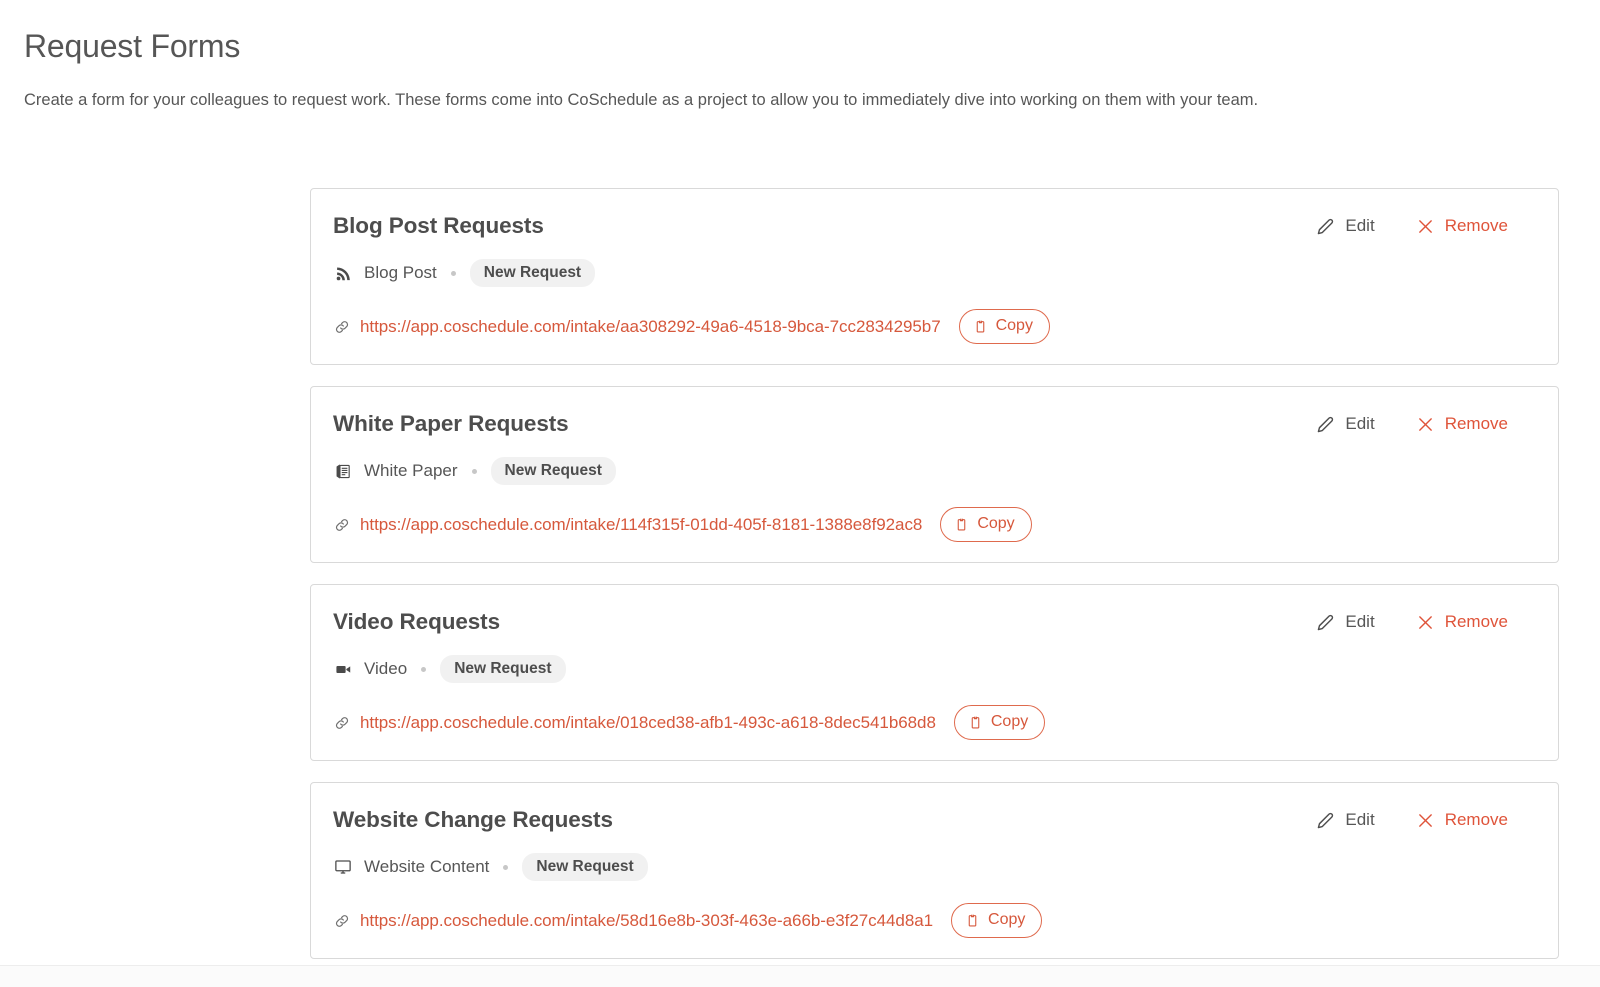  What do you see at coordinates (934, 867) in the screenshot?
I see `form-meta: Website Content New Request` at bounding box center [934, 867].